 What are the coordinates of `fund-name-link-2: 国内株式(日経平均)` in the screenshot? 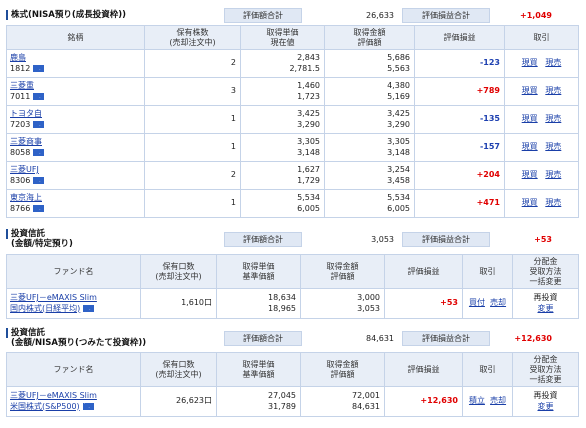 It's located at (45, 308).